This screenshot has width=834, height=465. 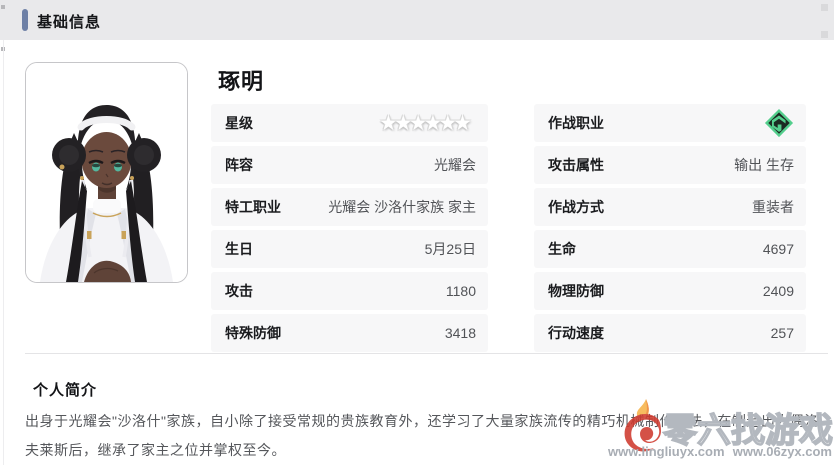 I want to click on info-value-attack-attribute: 输出 生存, so click(x=764, y=165).